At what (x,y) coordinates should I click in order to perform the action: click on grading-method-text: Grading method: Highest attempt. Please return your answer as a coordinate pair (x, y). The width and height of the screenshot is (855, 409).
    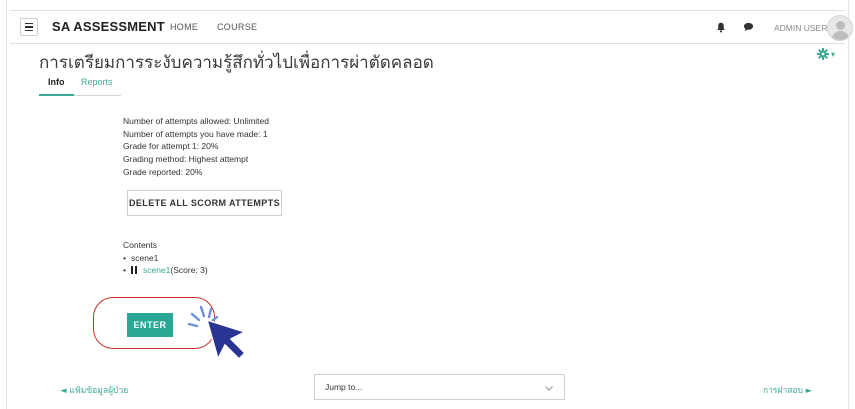
    Looking at the image, I should click on (186, 159).